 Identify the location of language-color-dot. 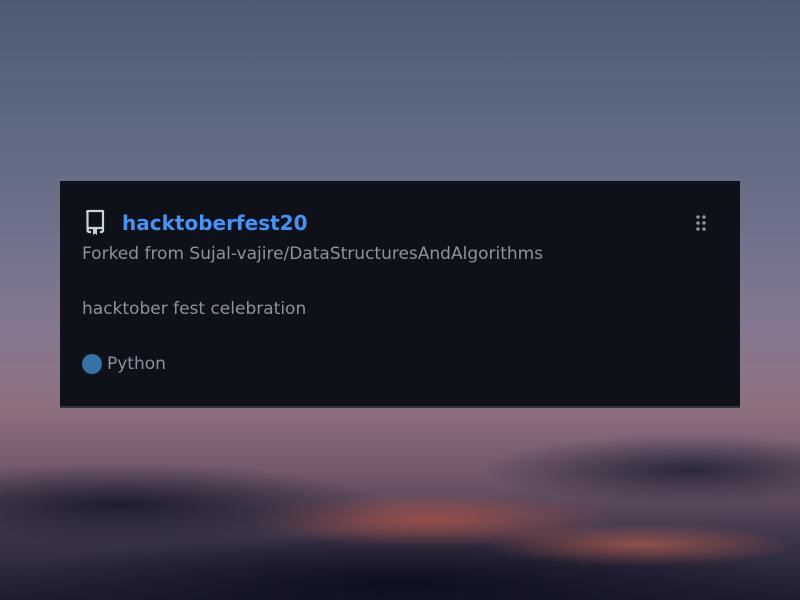
(92, 364).